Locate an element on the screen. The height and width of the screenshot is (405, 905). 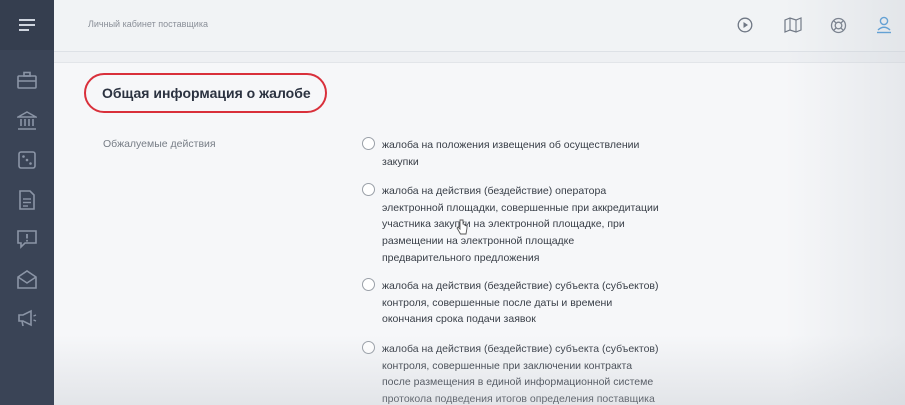
map-icon is located at coordinates (793, 25).